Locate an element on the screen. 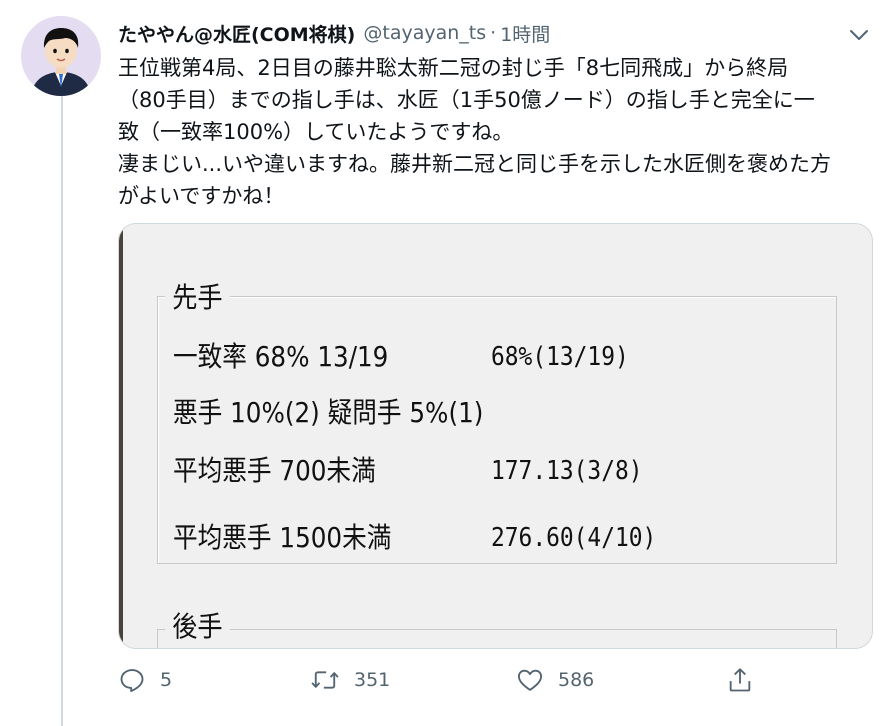  share-icon is located at coordinates (740, 680).